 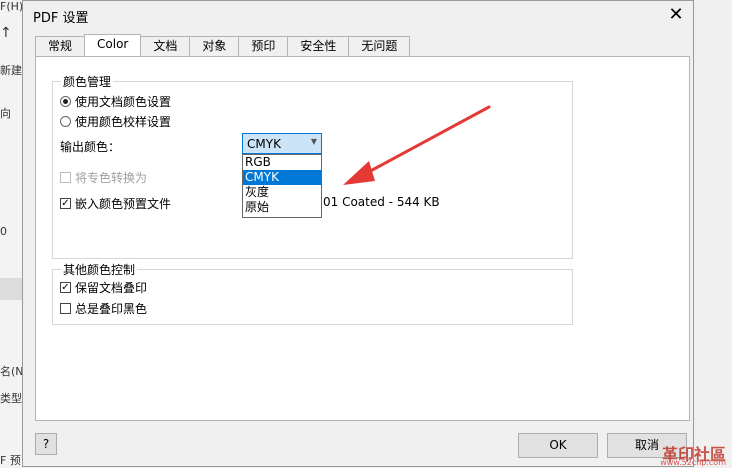 I want to click on option-cmyk: CMYK, so click(x=282, y=177).